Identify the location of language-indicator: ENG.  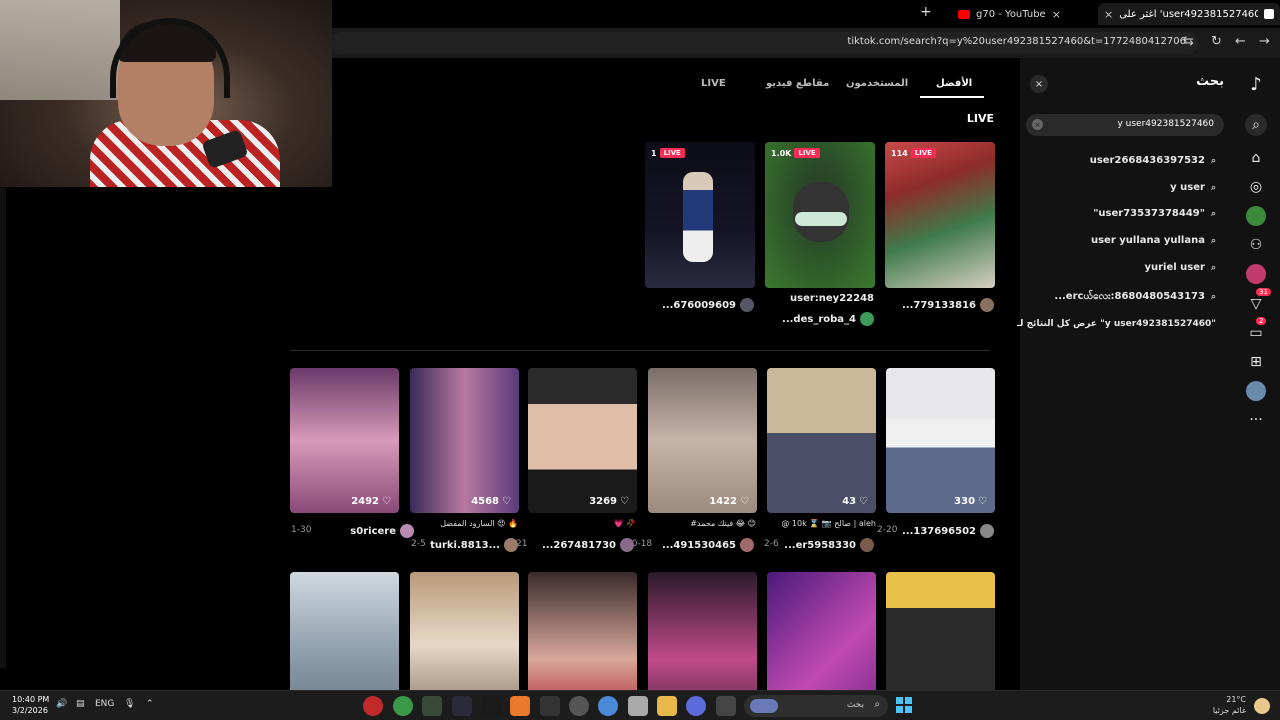
(104, 704).